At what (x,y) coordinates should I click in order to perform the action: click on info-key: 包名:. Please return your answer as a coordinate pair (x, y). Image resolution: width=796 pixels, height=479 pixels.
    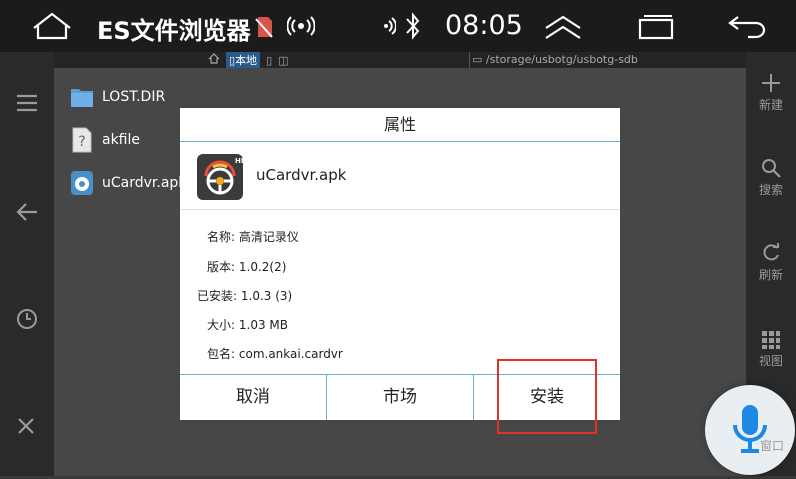
    Looking at the image, I should click on (221, 354).